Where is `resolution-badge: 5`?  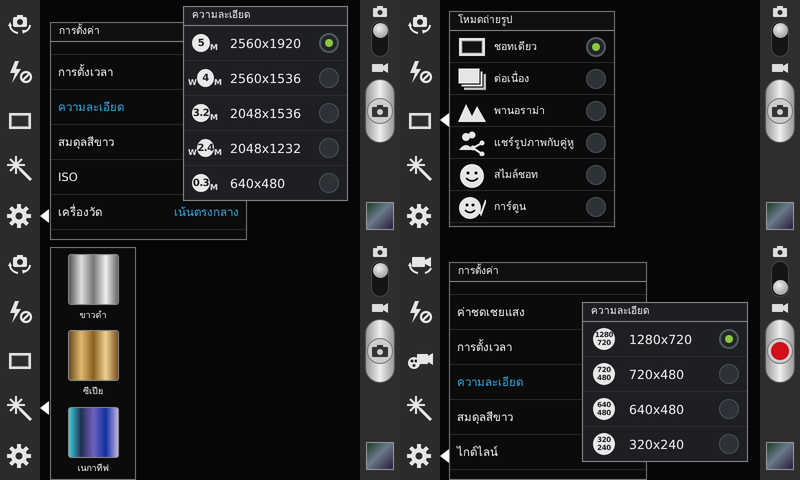
resolution-badge: 5 is located at coordinates (201, 43).